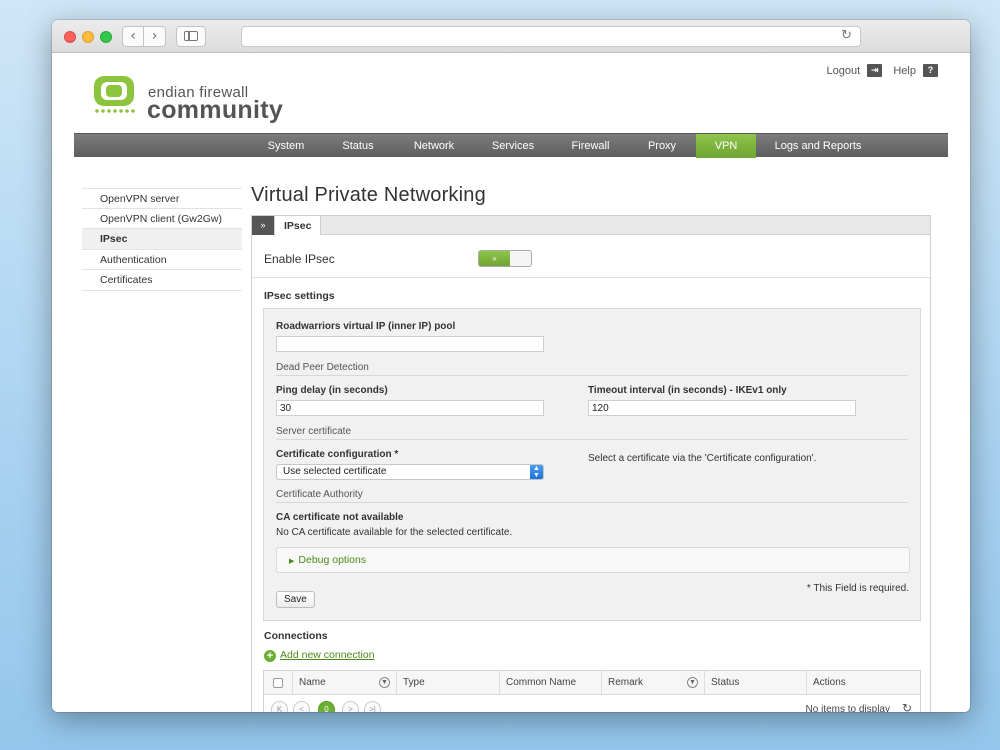 The height and width of the screenshot is (750, 1000). Describe the element at coordinates (295, 599) in the screenshot. I see `save-button: Save` at that location.